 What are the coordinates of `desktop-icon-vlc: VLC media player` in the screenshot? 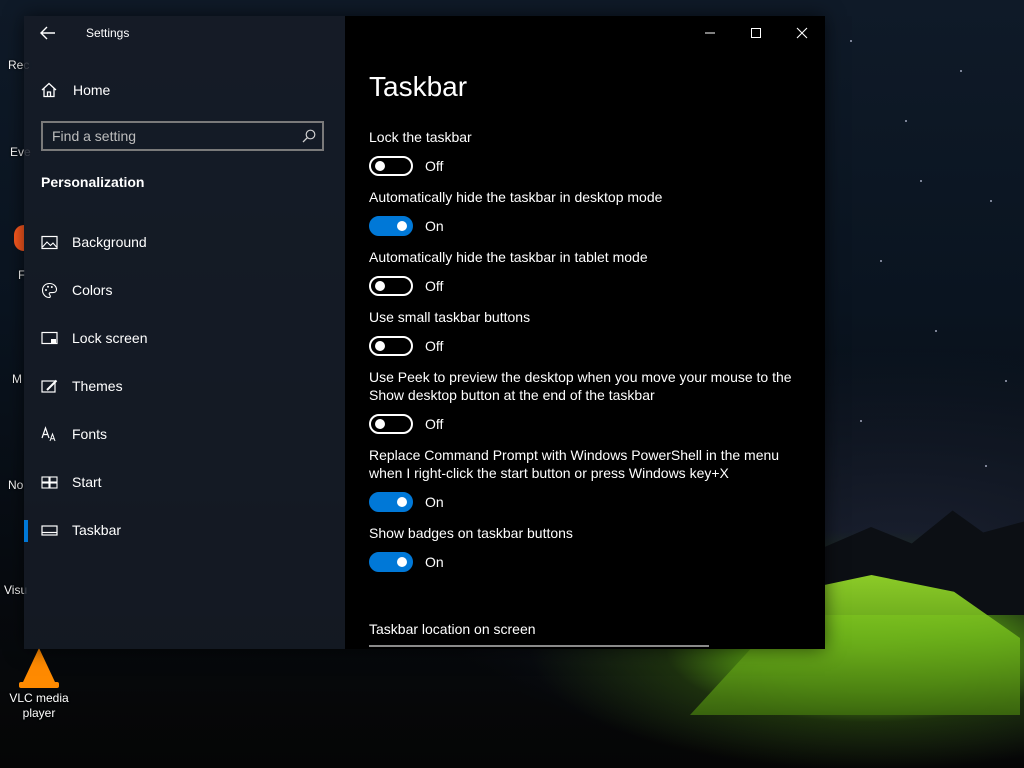 It's located at (39, 684).